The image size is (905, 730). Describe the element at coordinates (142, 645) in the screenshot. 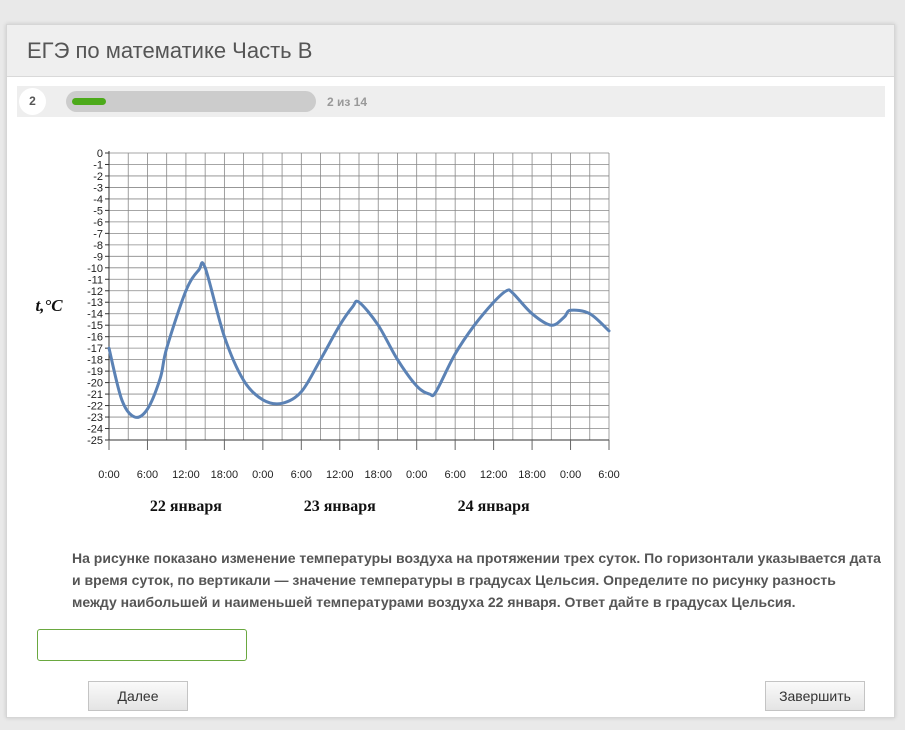

I see `answer-input` at that location.